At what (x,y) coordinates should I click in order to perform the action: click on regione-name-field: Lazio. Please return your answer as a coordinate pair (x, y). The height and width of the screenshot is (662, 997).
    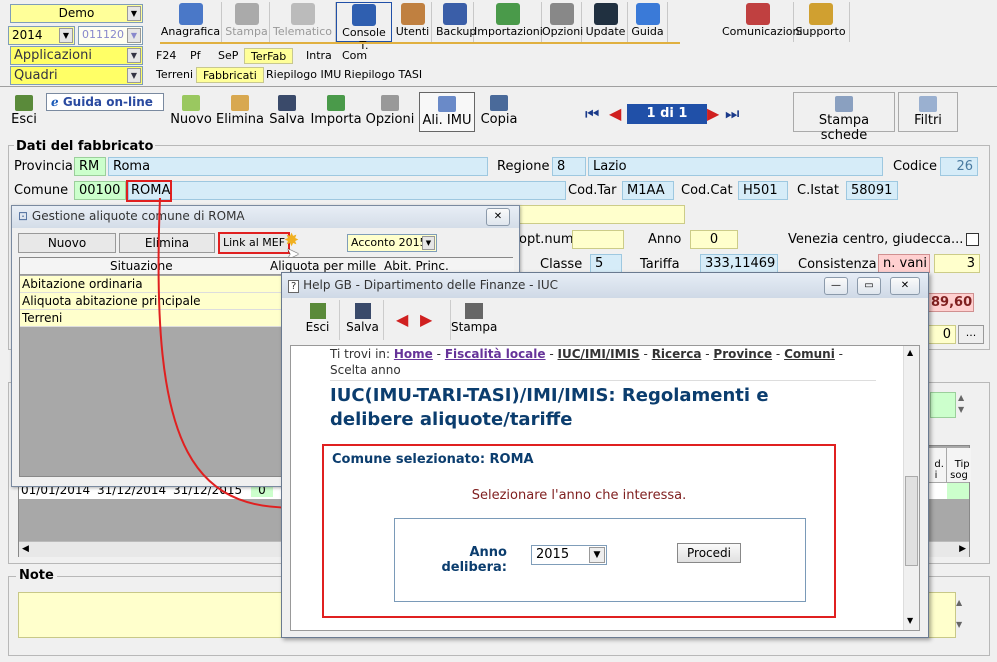
    Looking at the image, I should click on (735, 166).